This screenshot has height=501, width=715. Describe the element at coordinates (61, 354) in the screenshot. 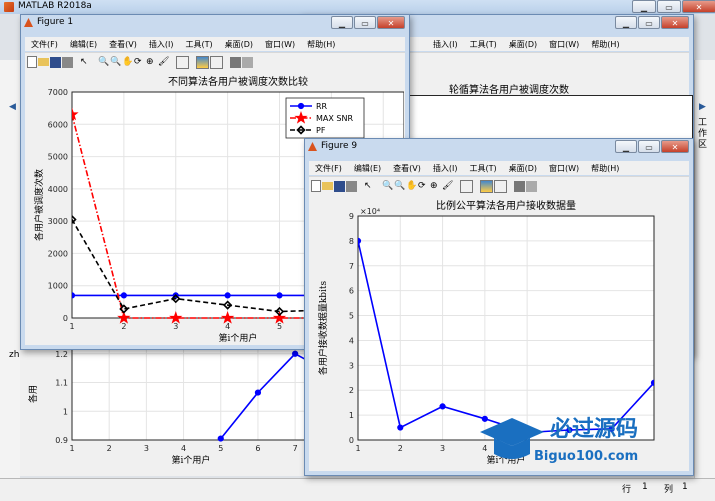

I see `y-tick-label: 1.2` at that location.